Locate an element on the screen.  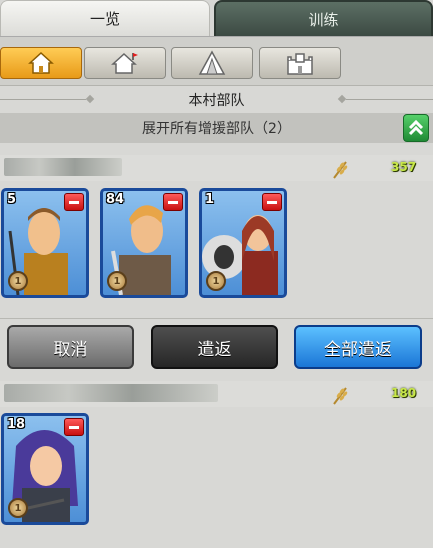
tab-training-label: 训练 is located at coordinates (323, 19).